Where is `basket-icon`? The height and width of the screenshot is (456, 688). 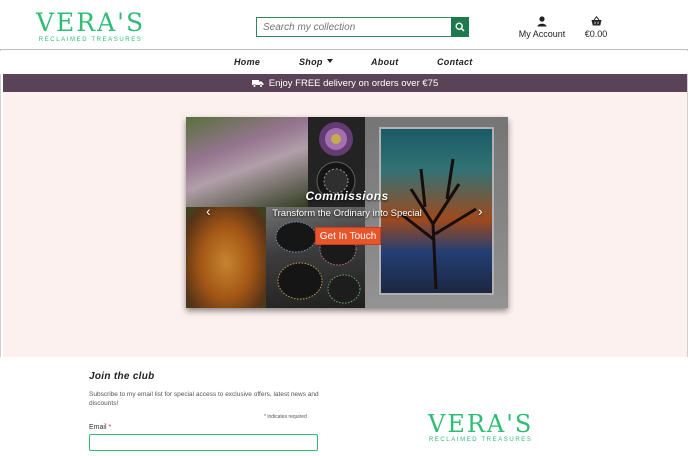 basket-icon is located at coordinates (596, 21).